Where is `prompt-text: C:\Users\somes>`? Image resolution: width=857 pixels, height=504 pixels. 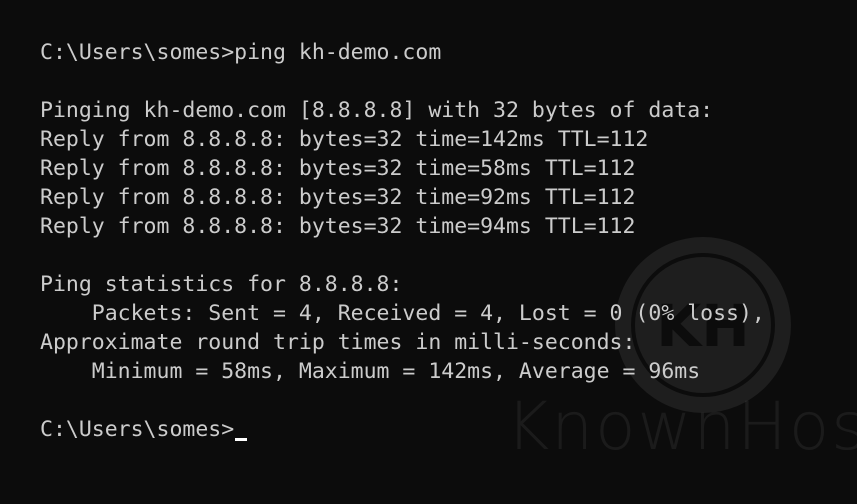 prompt-text: C:\Users\somes> is located at coordinates (137, 429).